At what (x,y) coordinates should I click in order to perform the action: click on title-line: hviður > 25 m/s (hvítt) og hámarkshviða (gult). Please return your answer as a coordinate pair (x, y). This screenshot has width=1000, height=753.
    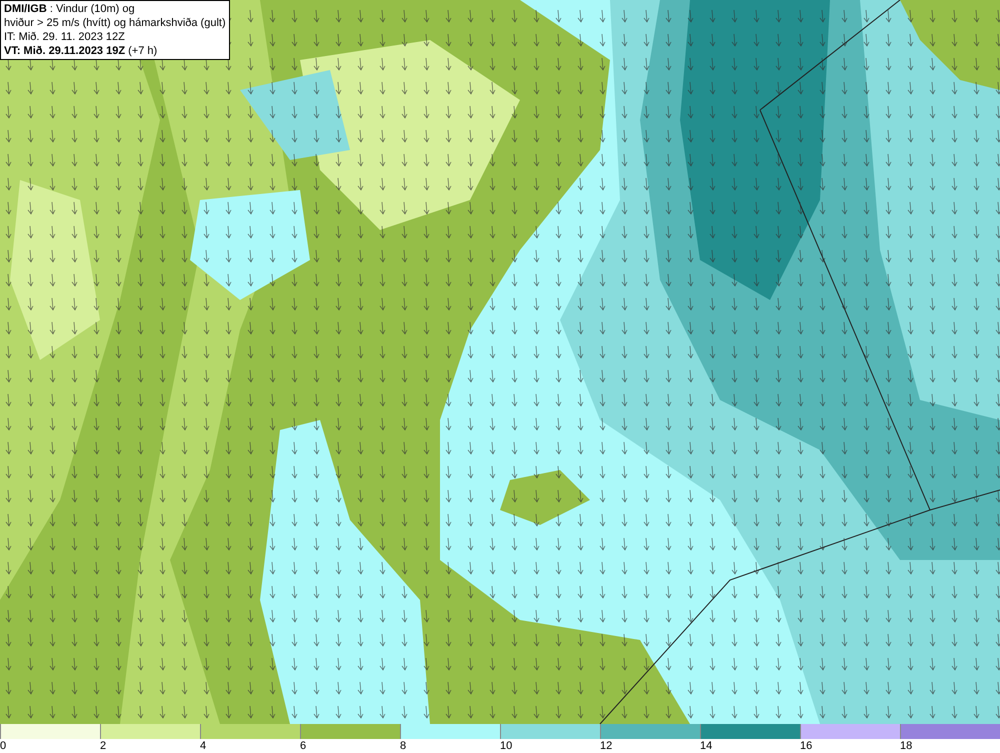
    Looking at the image, I should click on (115, 23).